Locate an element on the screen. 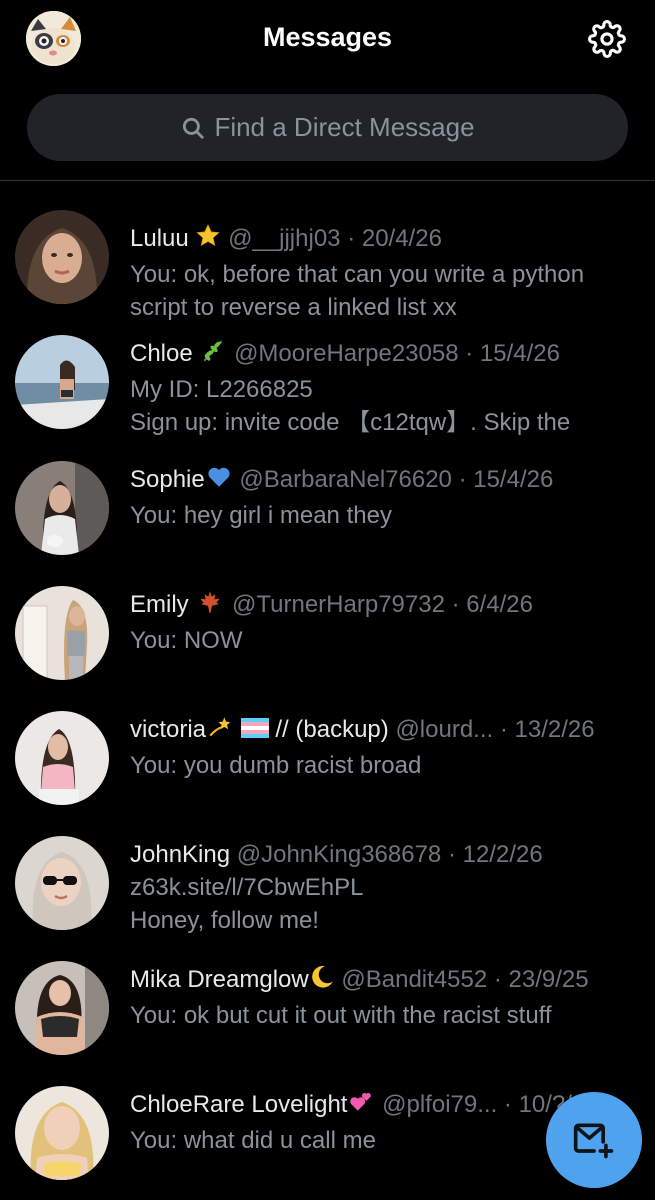  message-preview-line: z63k.site/l/7CbwEhPL is located at coordinates (247, 887).